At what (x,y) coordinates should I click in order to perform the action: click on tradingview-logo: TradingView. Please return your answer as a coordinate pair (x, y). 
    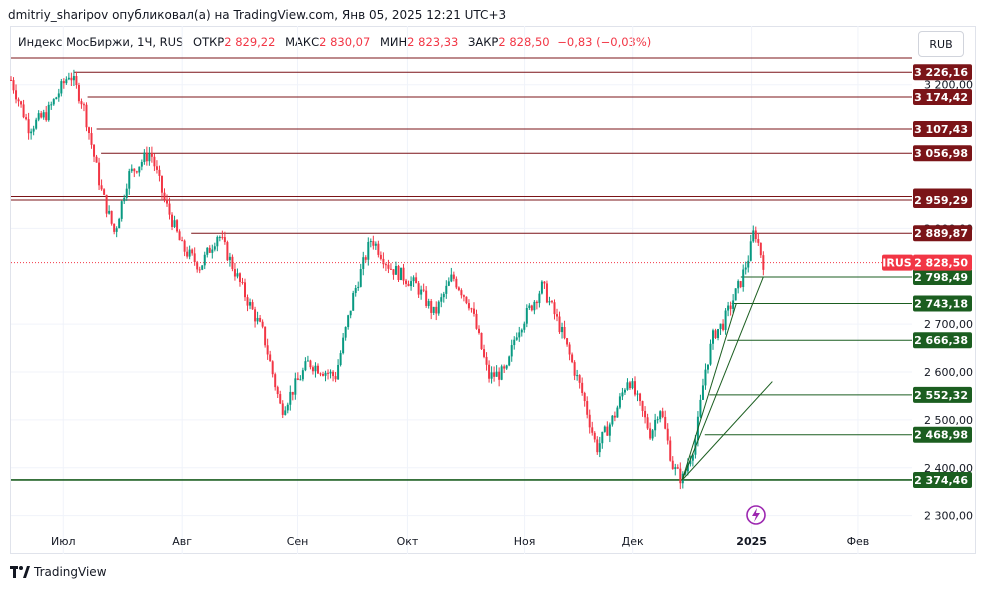
    Looking at the image, I should click on (58, 572).